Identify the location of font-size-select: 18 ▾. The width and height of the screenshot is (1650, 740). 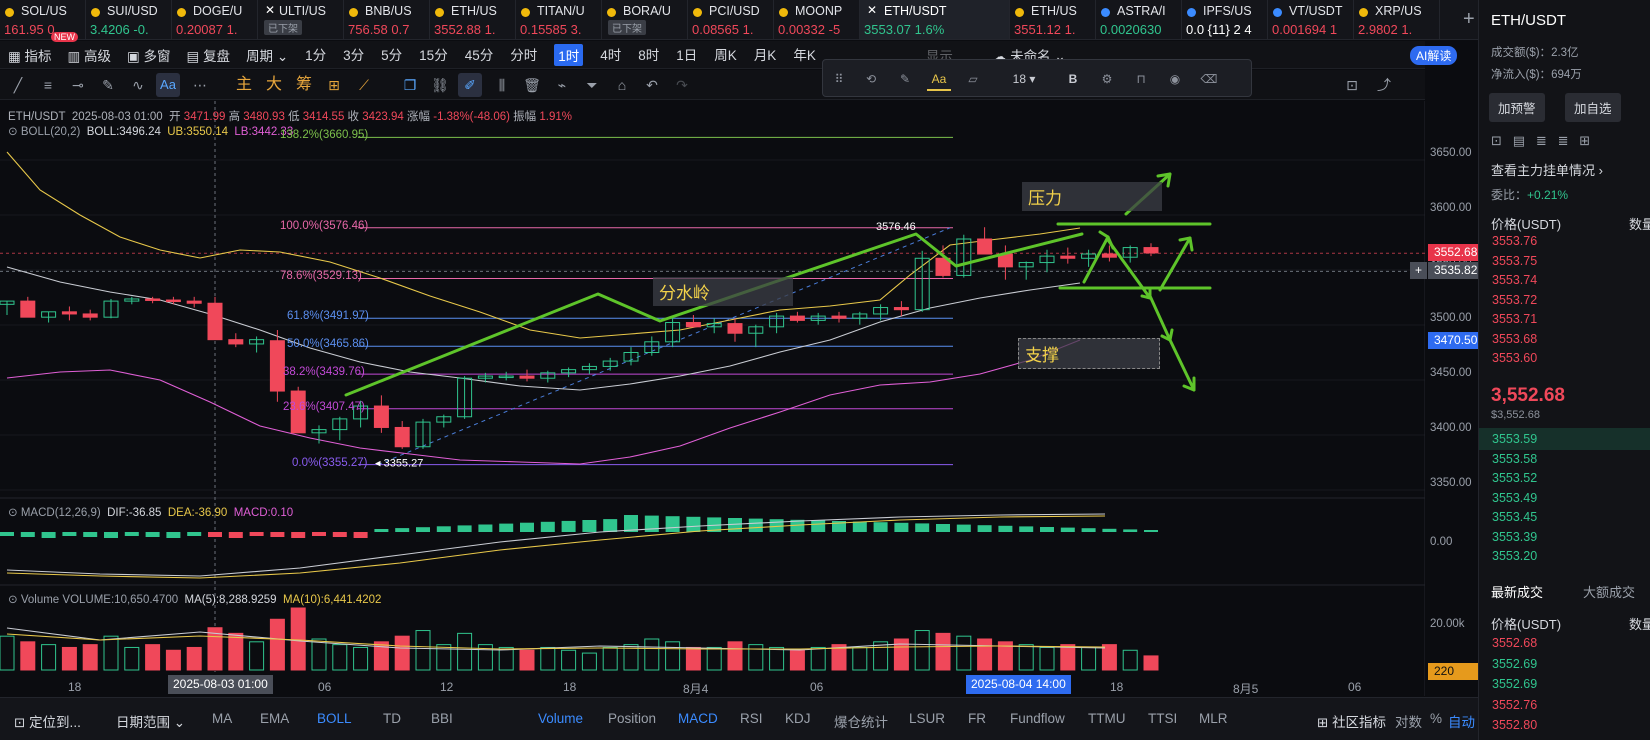
(1024, 79).